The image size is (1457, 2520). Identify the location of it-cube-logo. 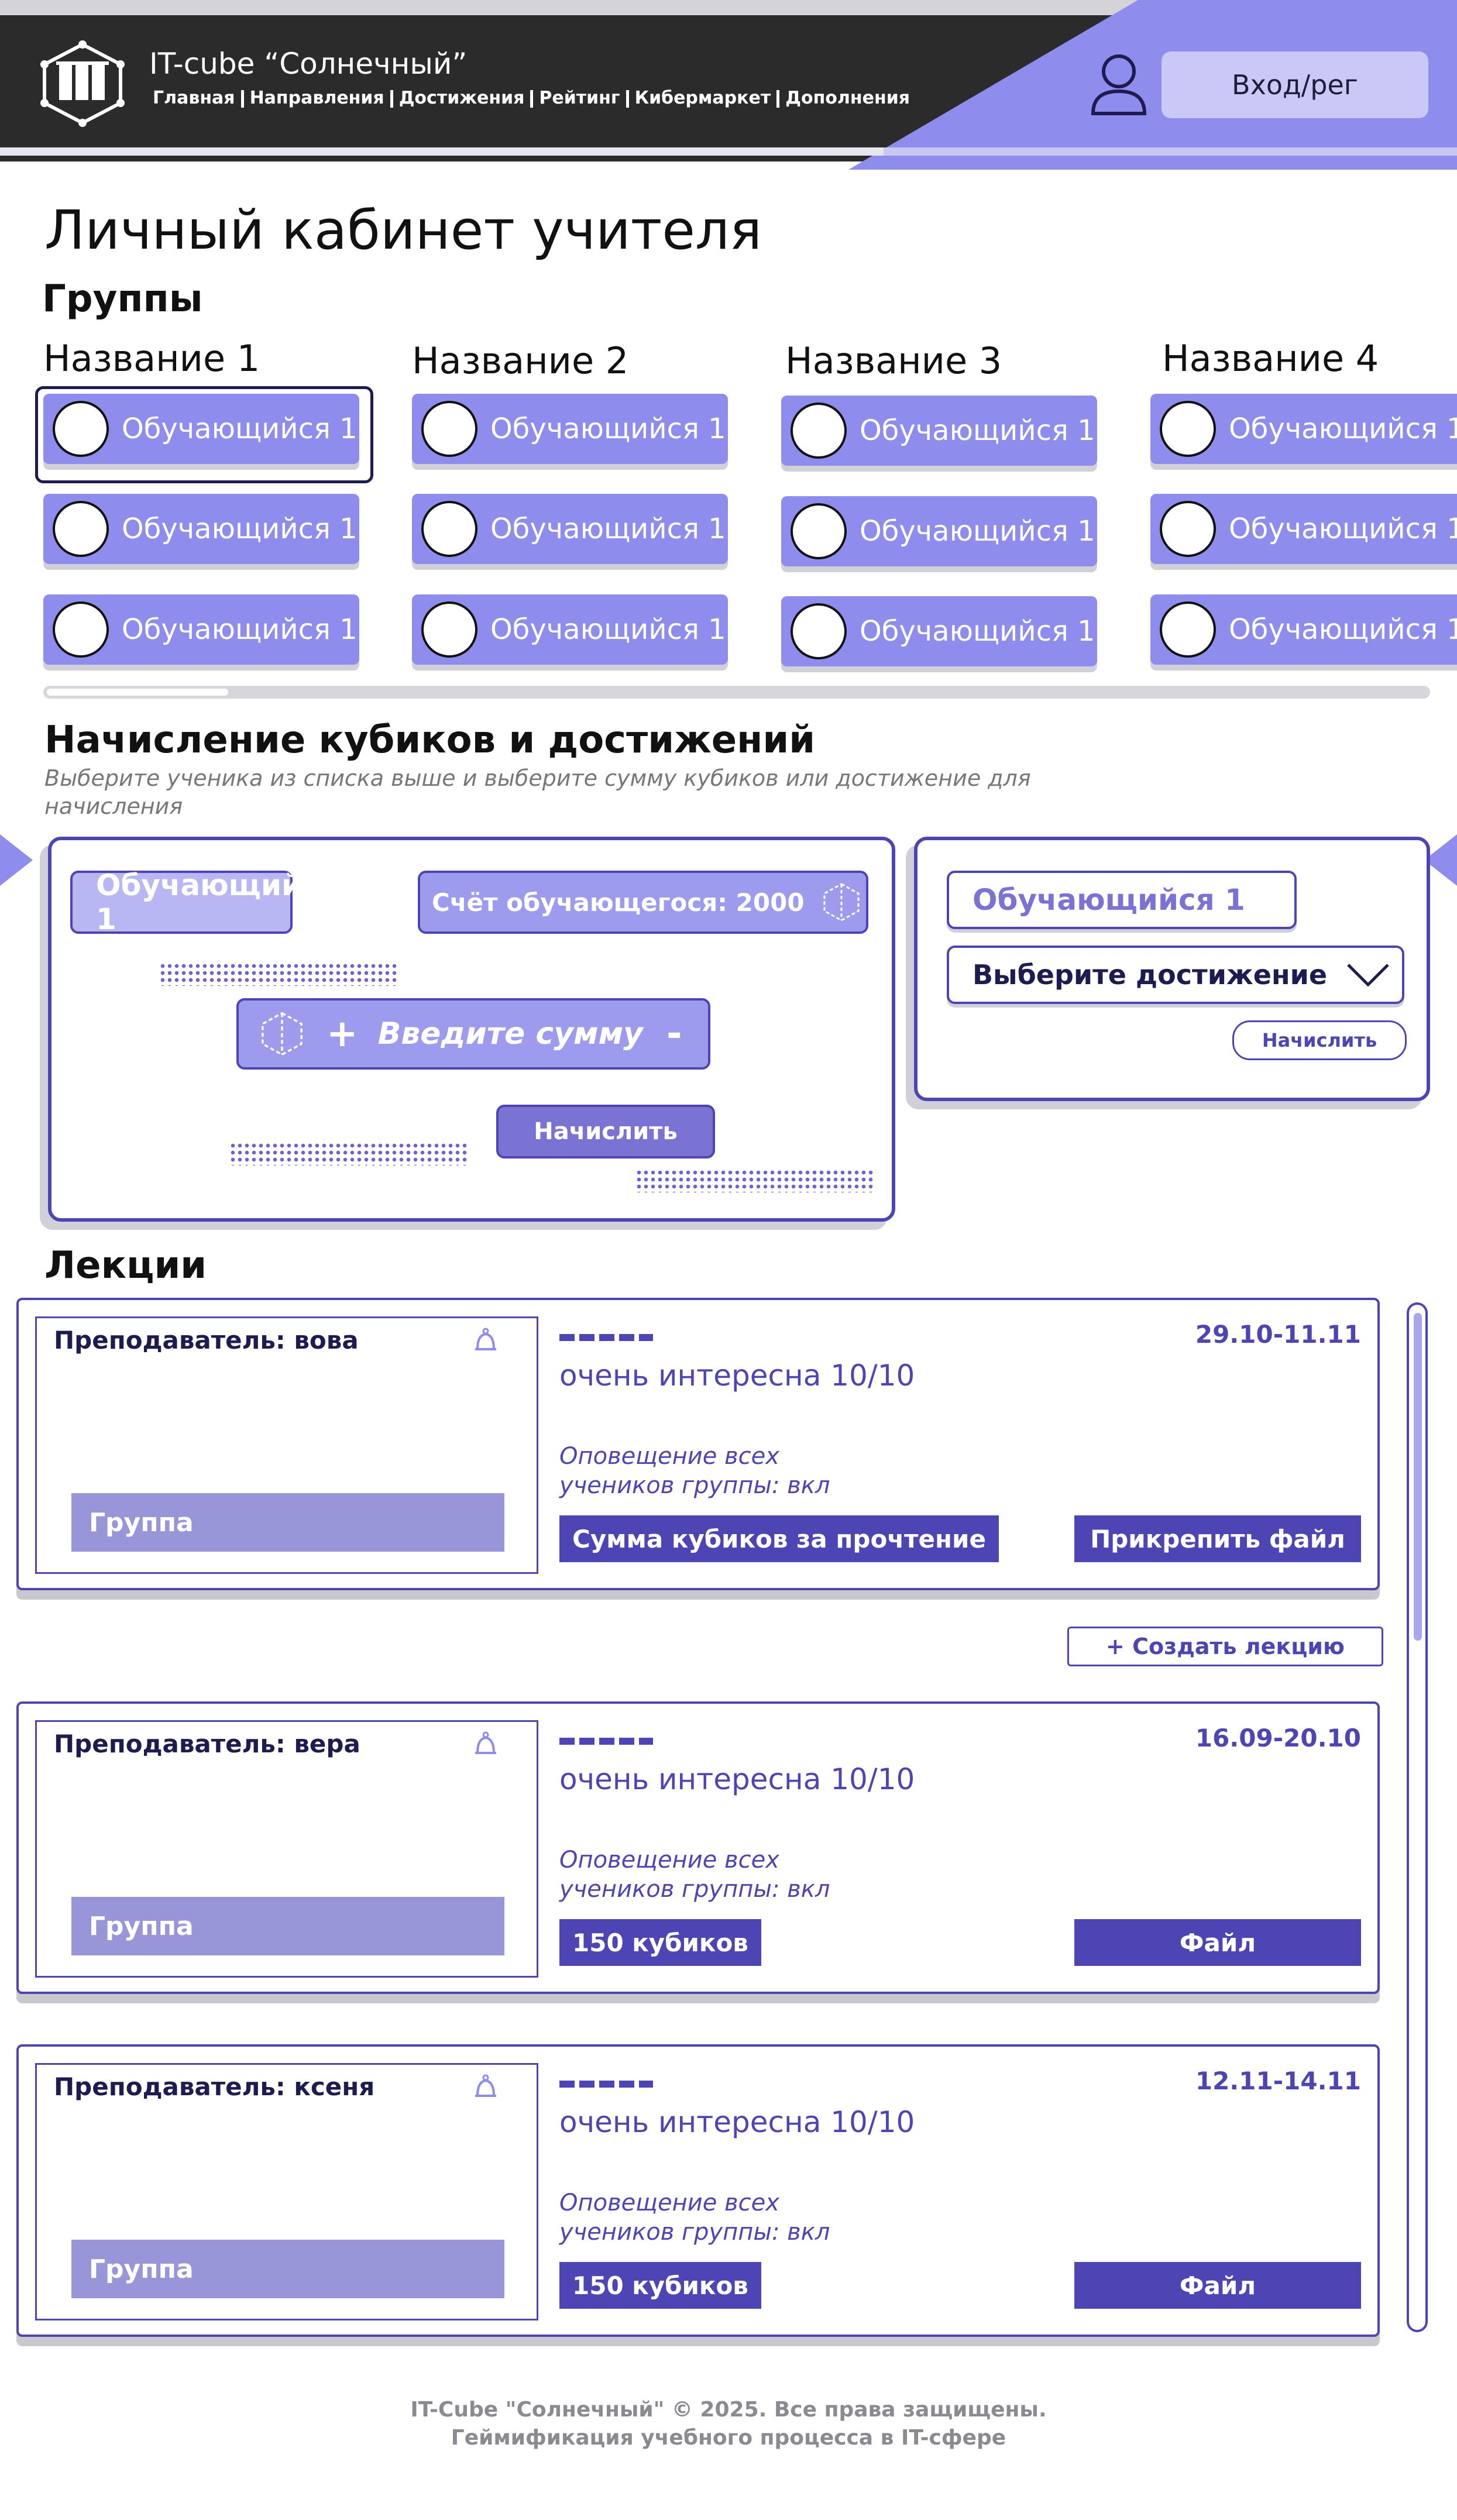
(83, 84).